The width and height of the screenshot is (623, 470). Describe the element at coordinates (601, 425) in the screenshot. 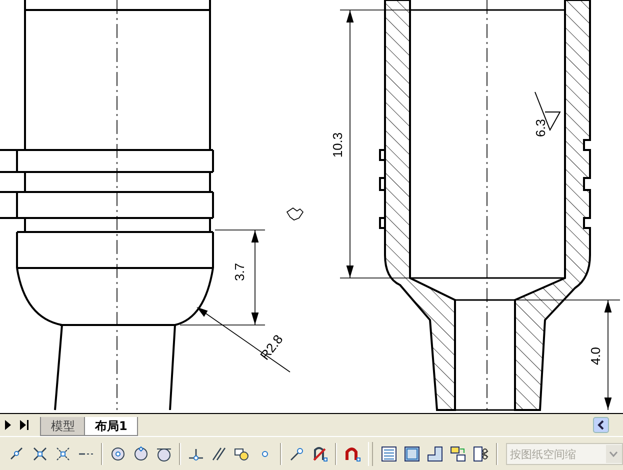

I see `scroll-left-icon` at that location.